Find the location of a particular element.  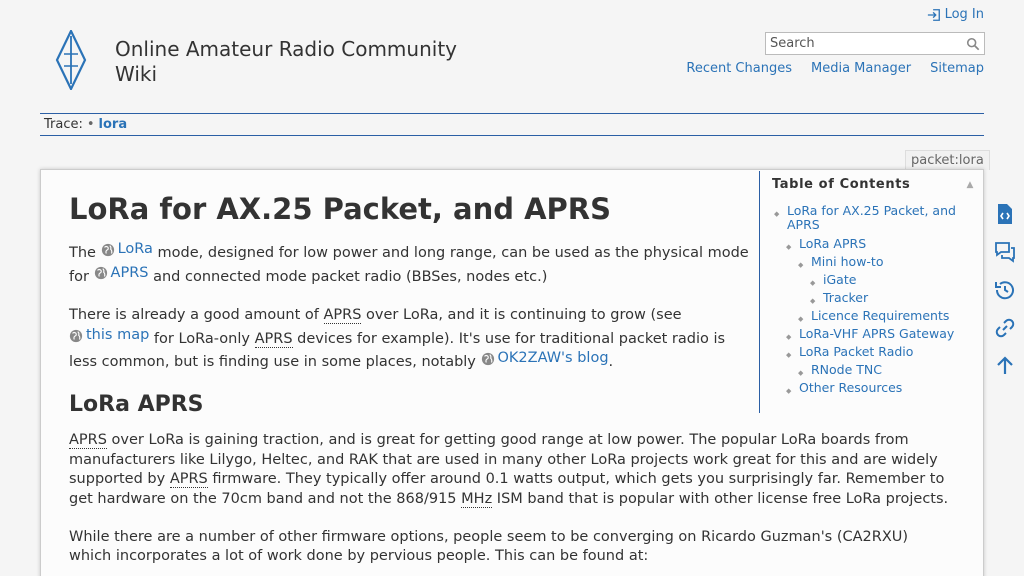

text-span: for LoRa-only is located at coordinates (202, 338).